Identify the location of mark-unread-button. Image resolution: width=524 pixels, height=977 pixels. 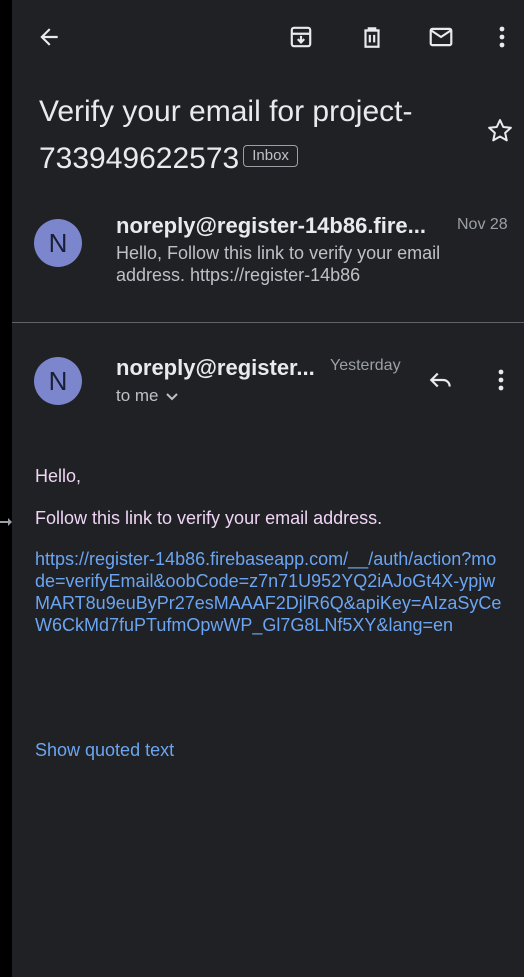
(441, 37).